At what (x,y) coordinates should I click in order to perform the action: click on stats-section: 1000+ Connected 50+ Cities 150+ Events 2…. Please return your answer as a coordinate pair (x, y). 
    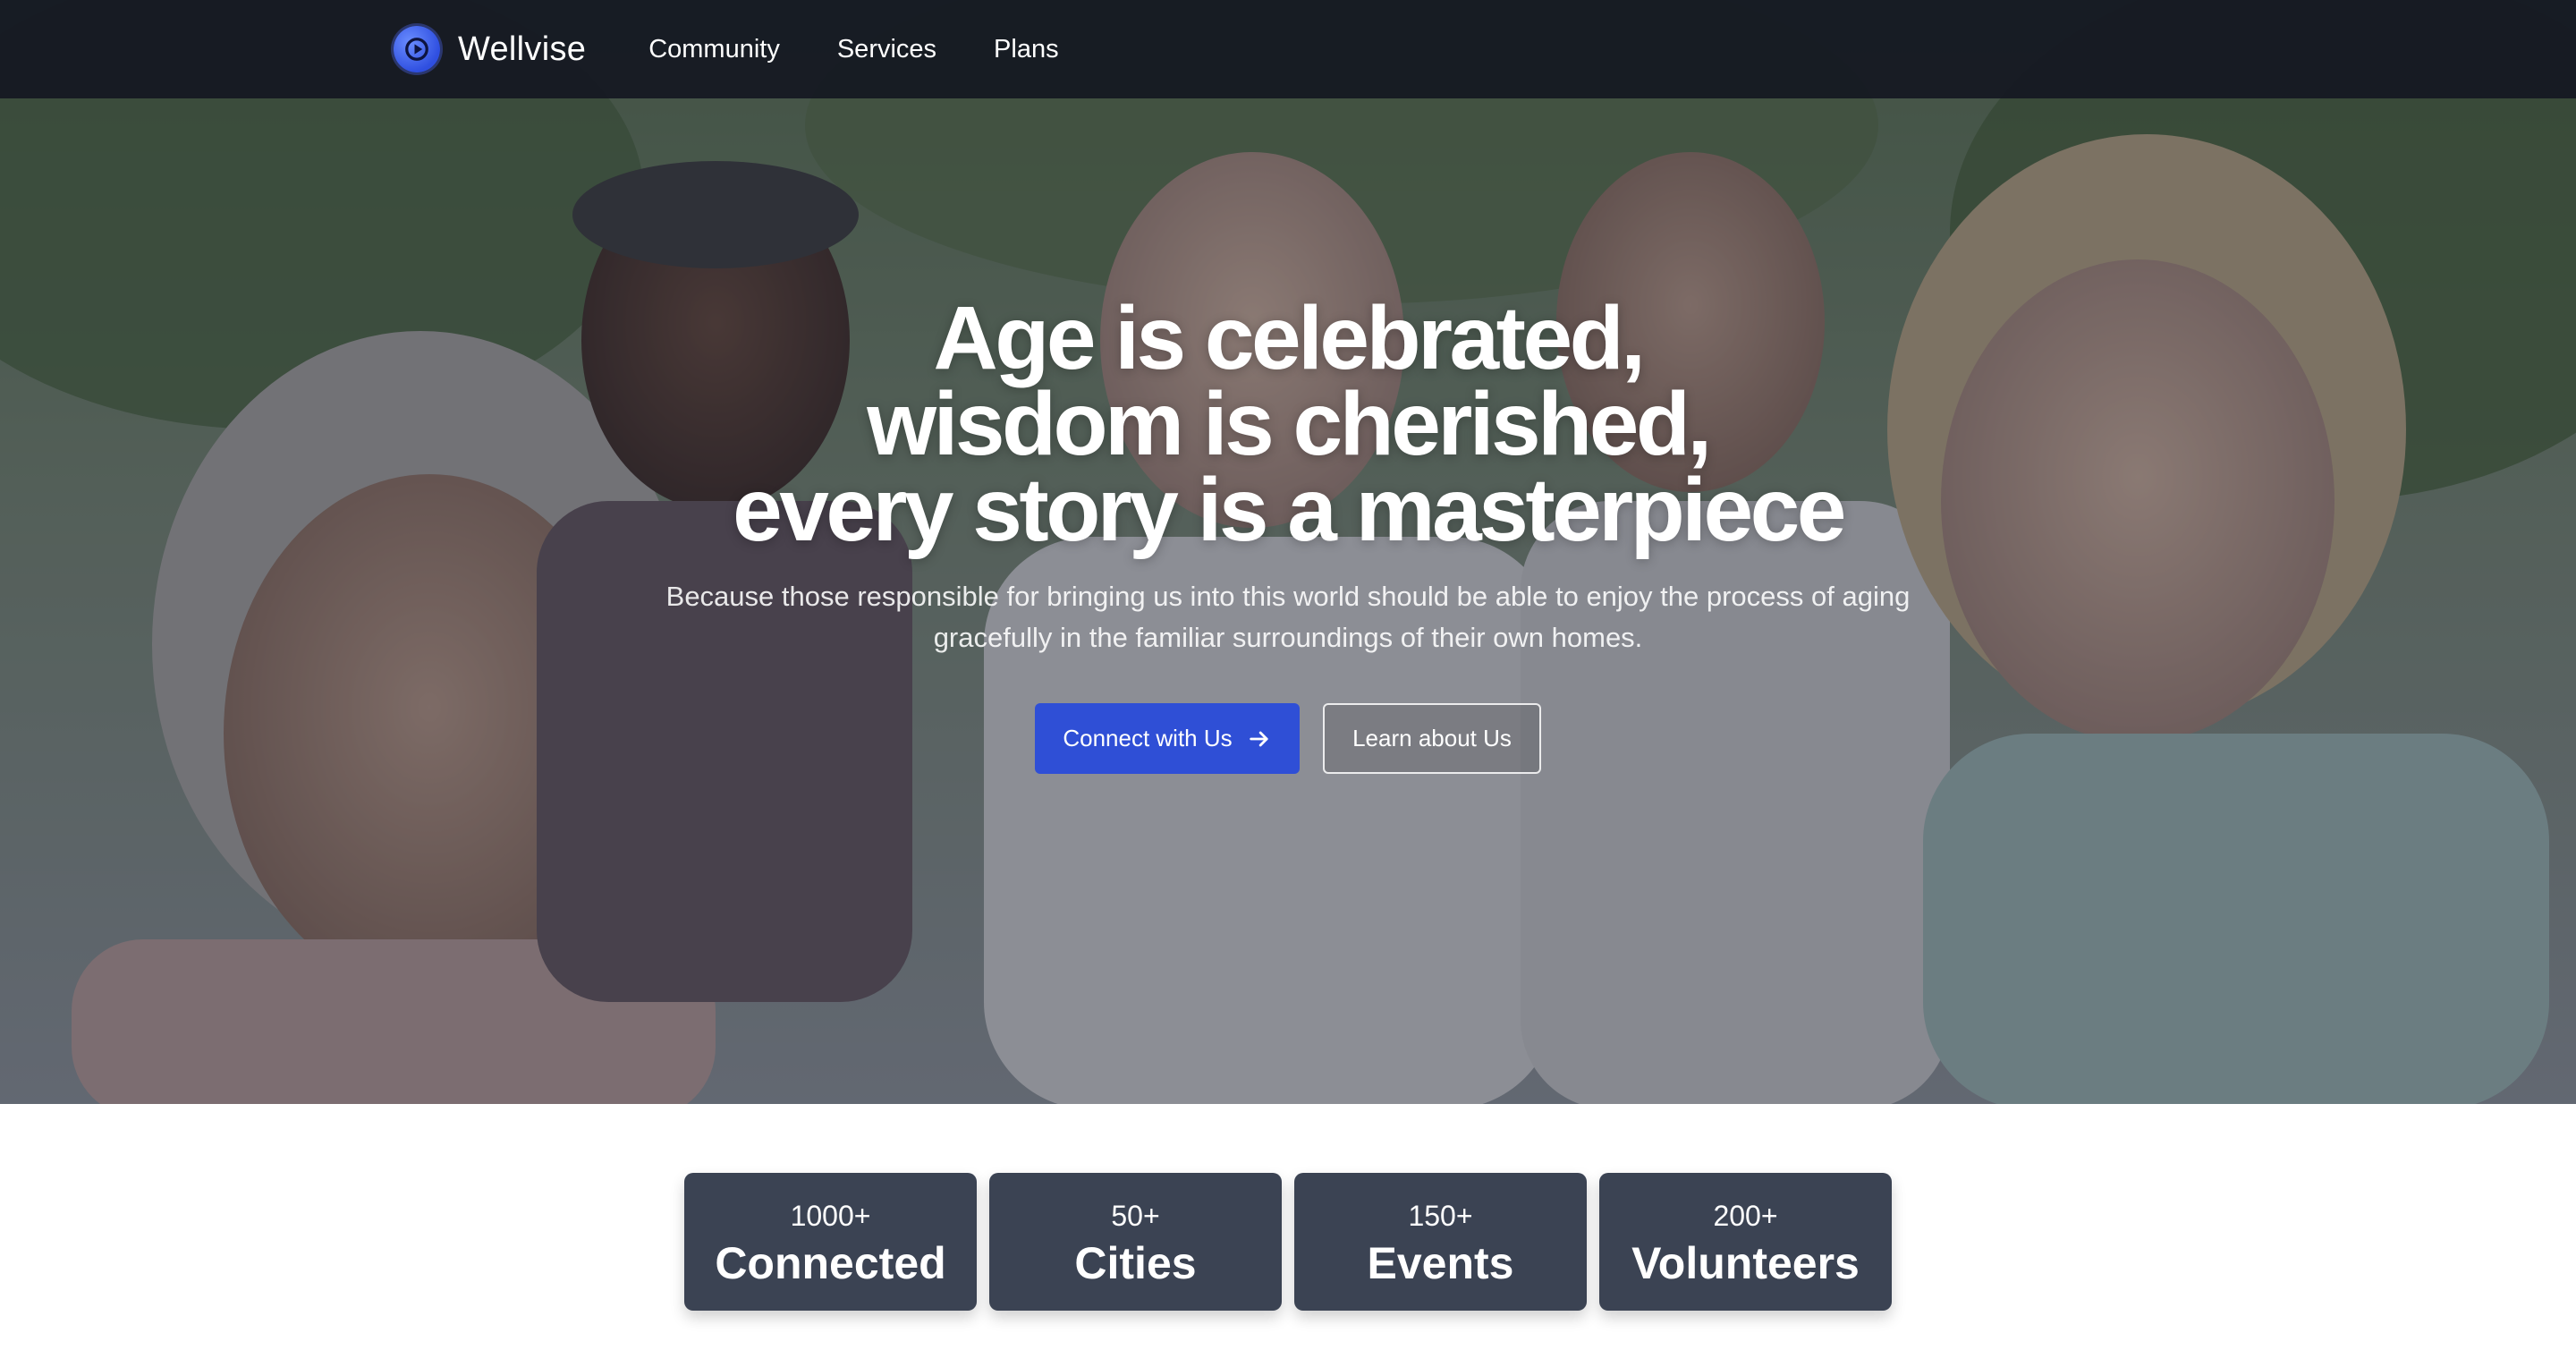
    Looking at the image, I should click on (1288, 1242).